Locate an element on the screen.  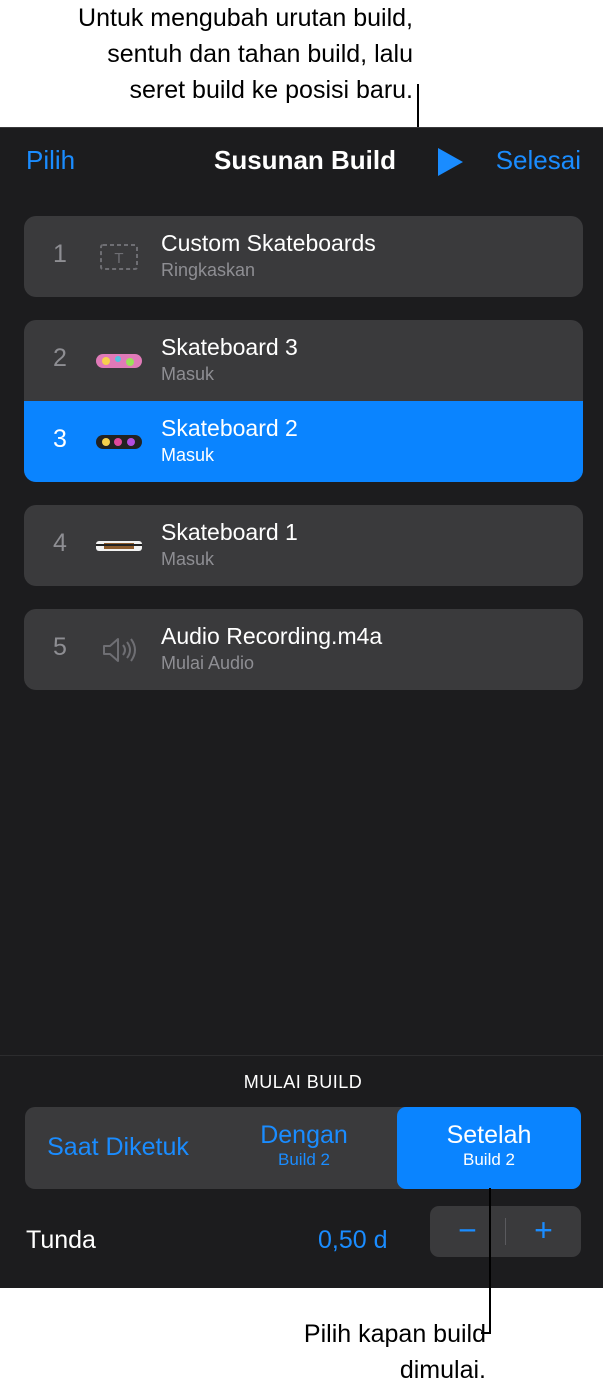
section-label: MULAI BUILD is located at coordinates (303, 1082).